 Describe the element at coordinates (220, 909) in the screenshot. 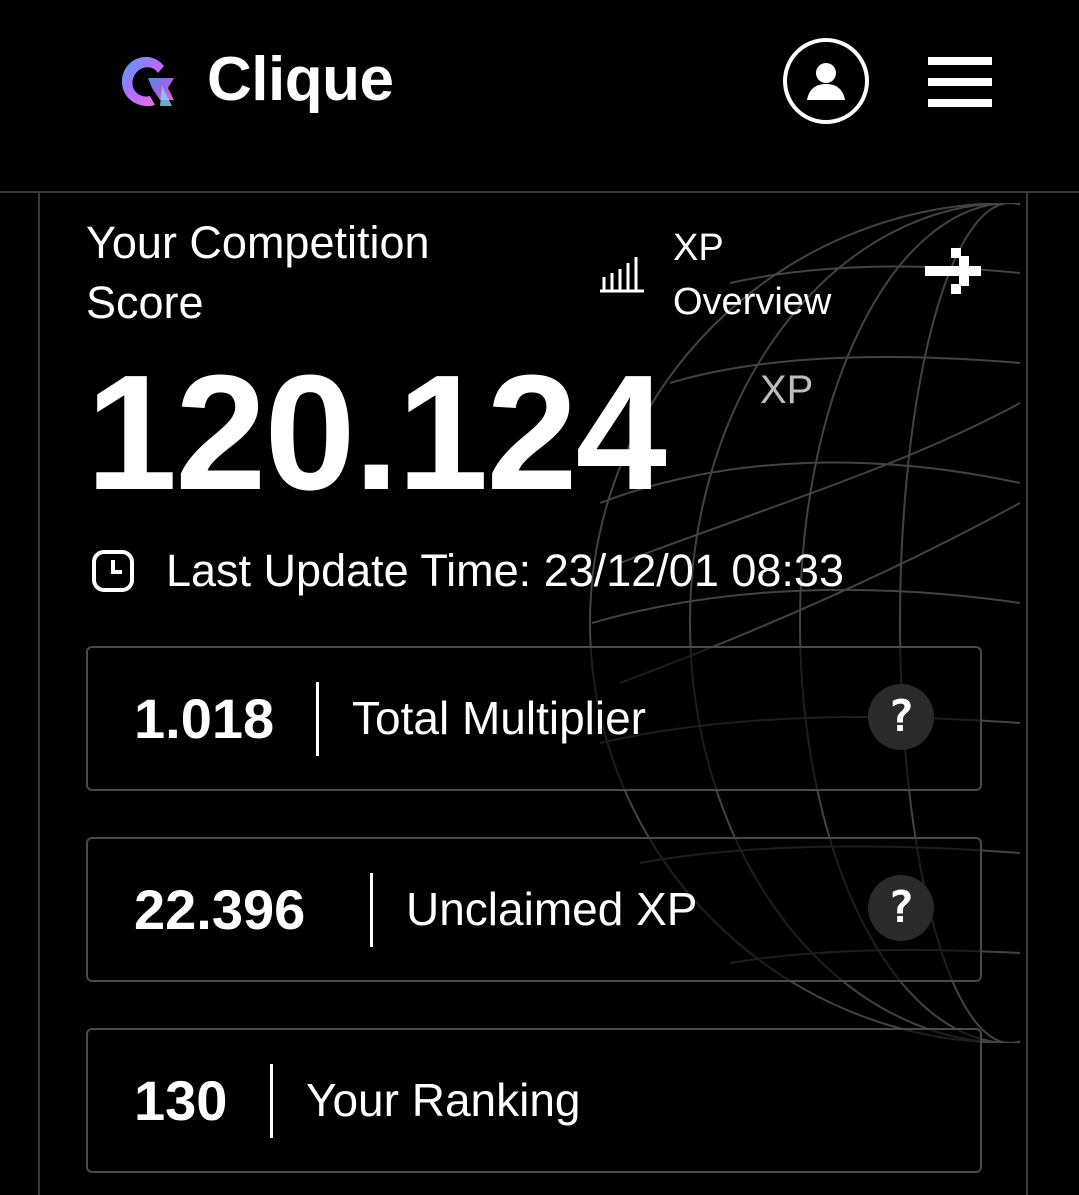

I see `unclaimed-xp-value: 22.396` at that location.